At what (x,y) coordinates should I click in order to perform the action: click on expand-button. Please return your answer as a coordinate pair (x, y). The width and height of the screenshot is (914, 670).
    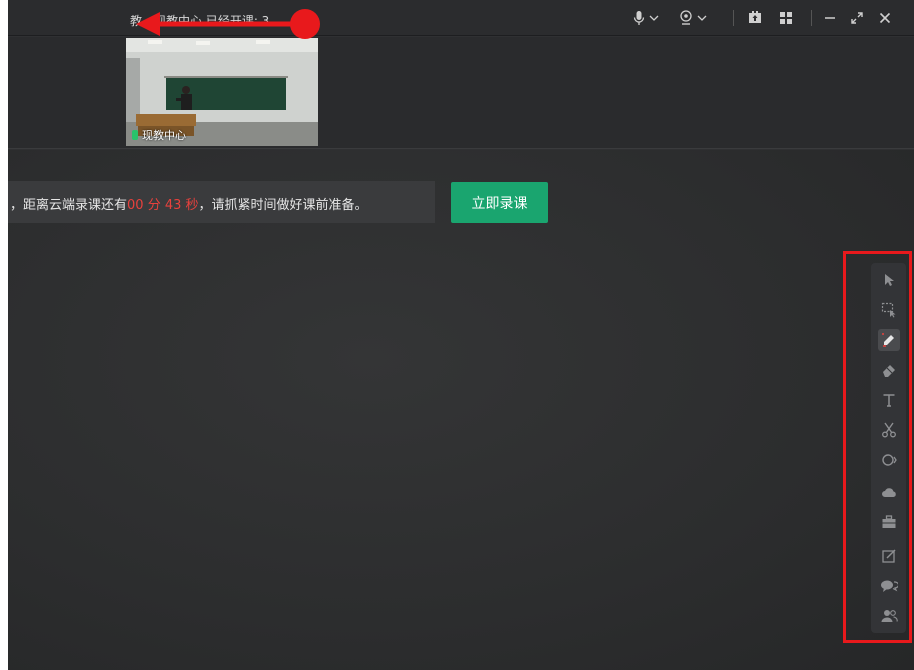
    Looking at the image, I should click on (857, 18).